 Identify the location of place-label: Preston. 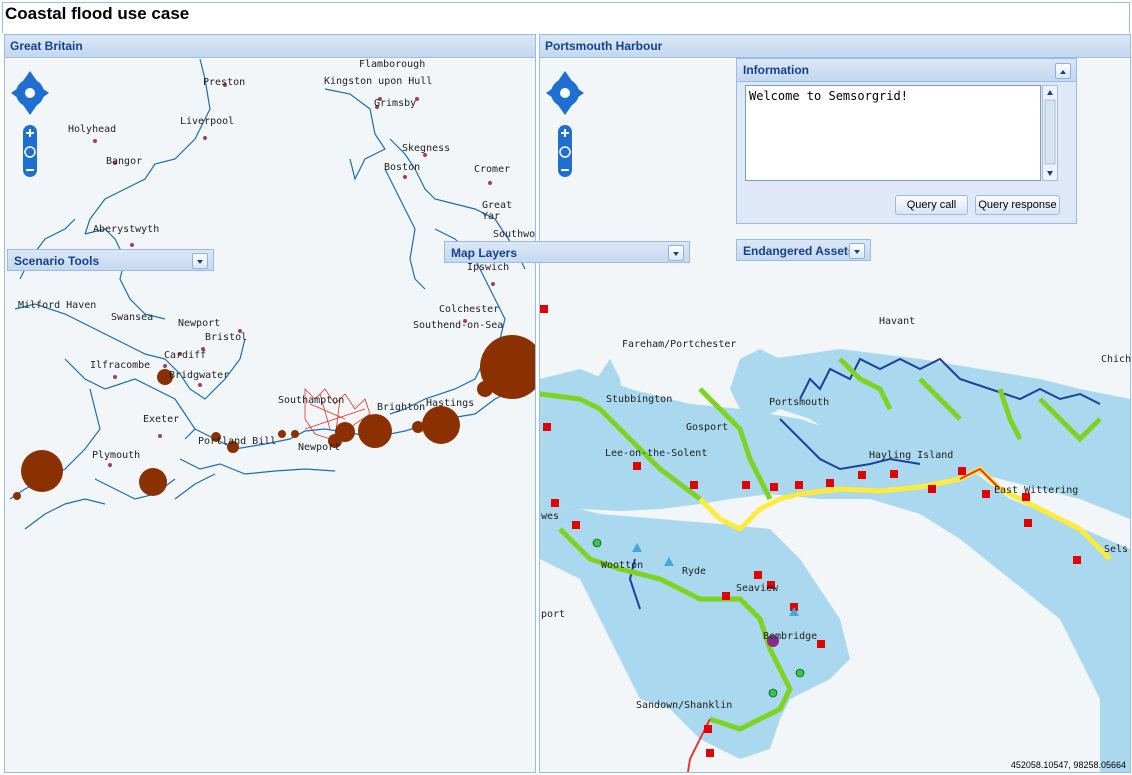
(224, 82).